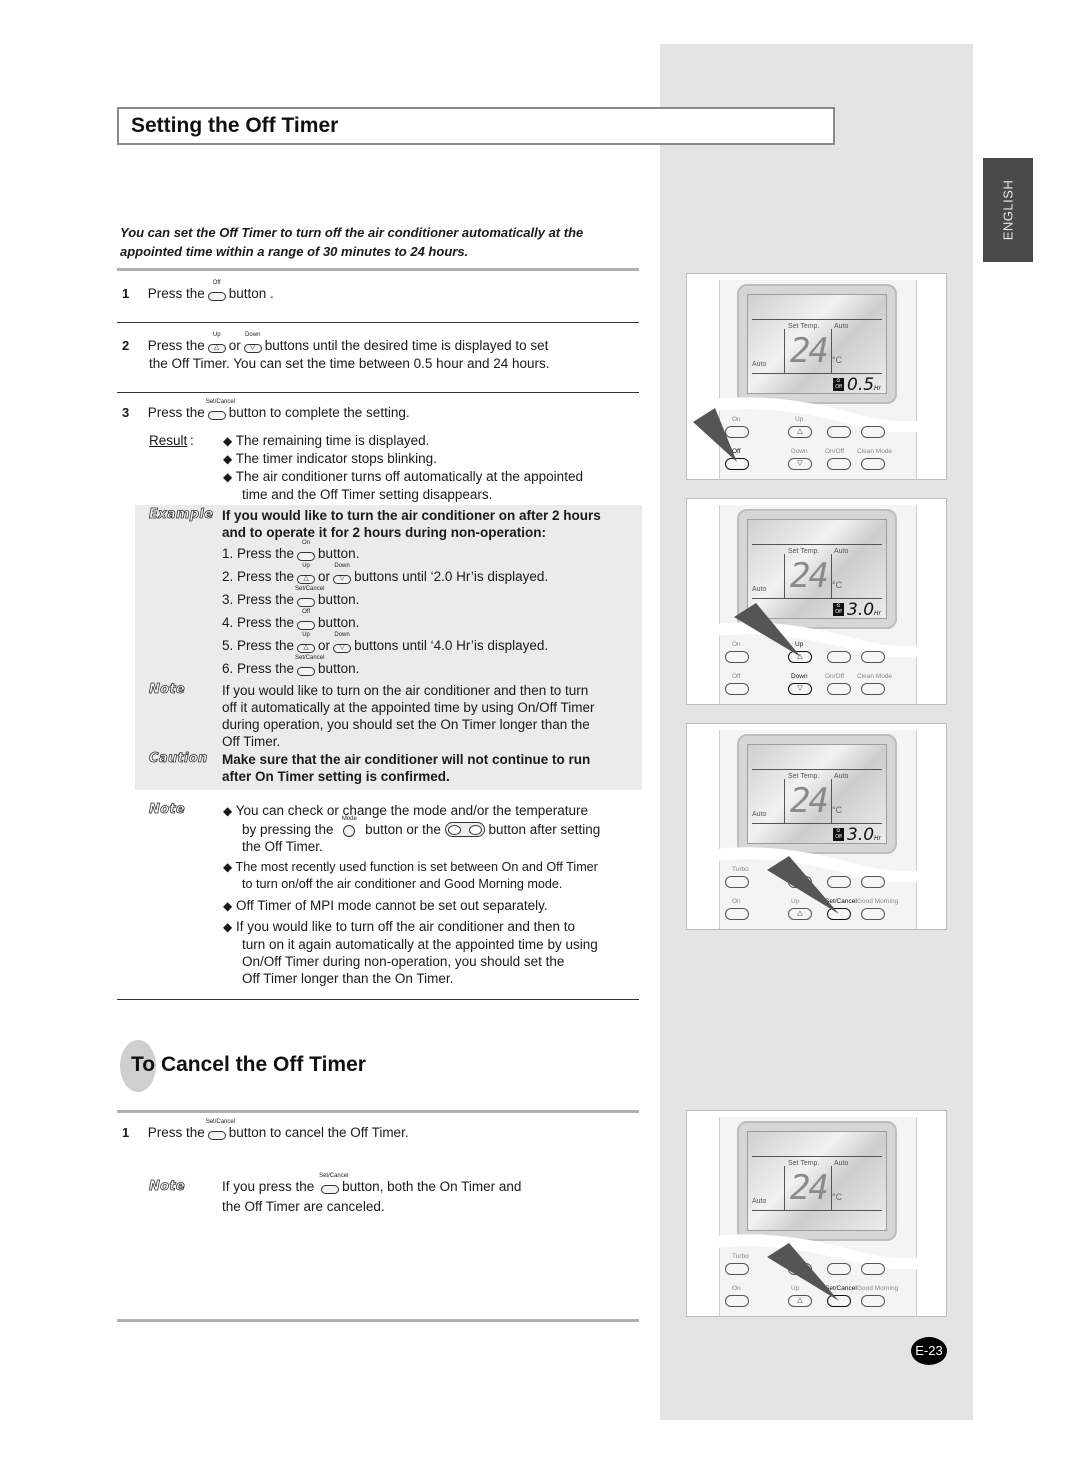  Describe the element at coordinates (248, 1064) in the screenshot. I see `cancel-section-title: To Cancel the Off Timer` at that location.